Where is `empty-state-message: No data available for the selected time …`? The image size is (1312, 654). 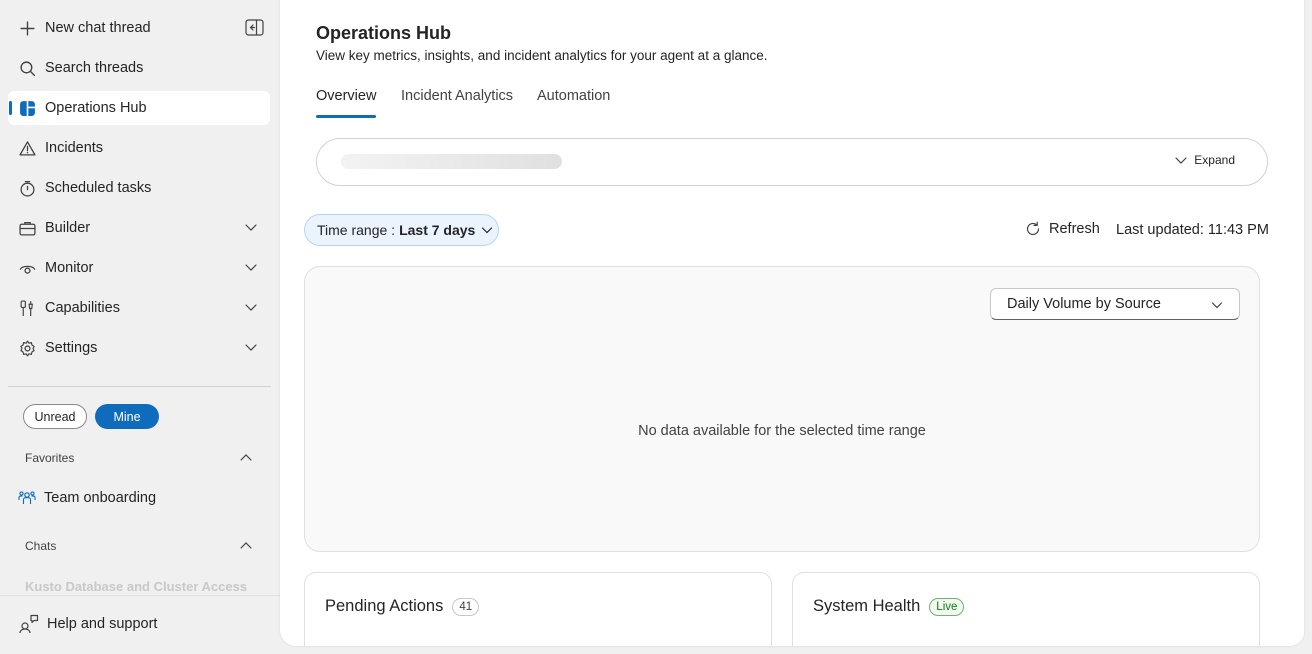 empty-state-message: No data available for the selected time … is located at coordinates (782, 431).